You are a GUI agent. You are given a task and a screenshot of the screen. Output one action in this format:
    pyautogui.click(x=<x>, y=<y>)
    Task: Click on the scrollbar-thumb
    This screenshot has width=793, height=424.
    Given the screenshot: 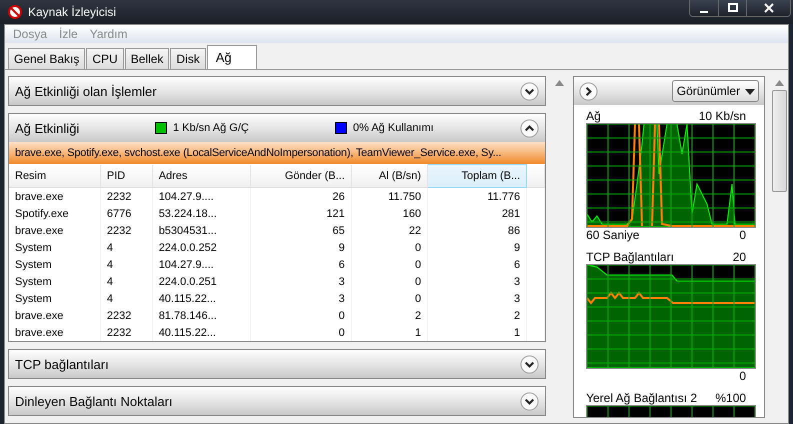 What is the action you would take?
    pyautogui.click(x=780, y=141)
    